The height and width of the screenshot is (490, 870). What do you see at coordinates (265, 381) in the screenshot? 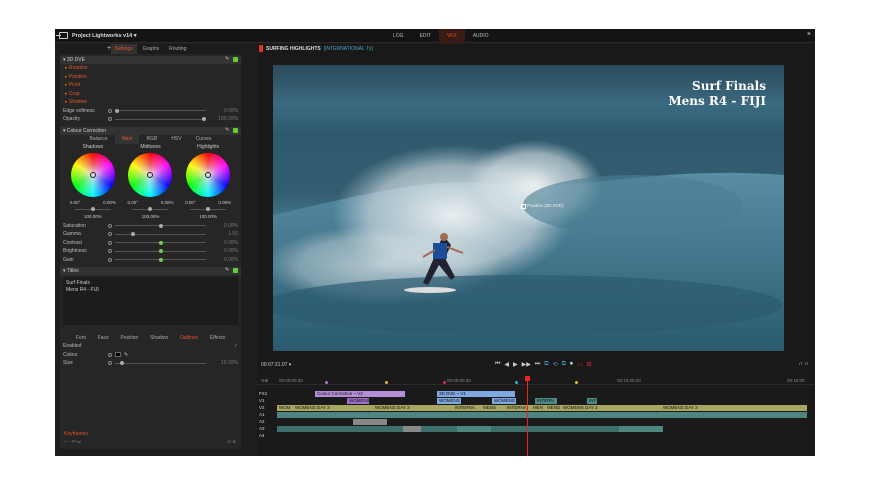
I see `zoom-icon: ⊖⊕` at bounding box center [265, 381].